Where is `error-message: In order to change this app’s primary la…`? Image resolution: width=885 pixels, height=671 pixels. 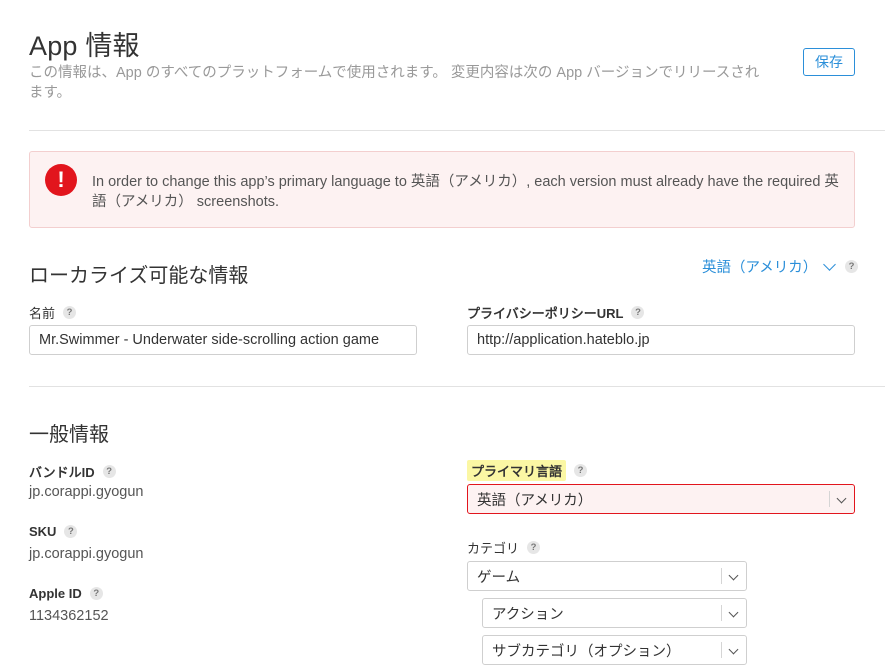 error-message: In order to change this app’s primary la… is located at coordinates (465, 192).